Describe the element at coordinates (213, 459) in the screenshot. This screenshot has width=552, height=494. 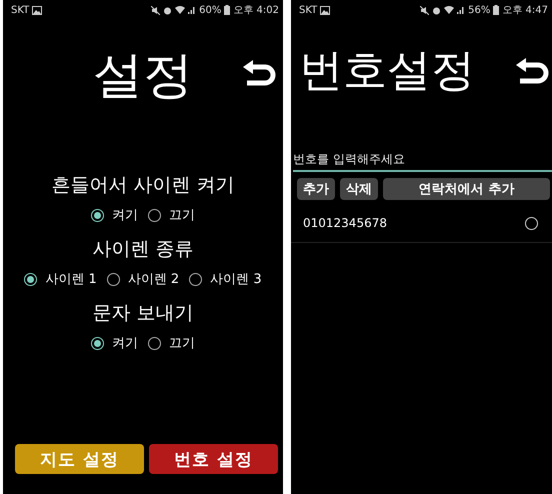
I see `nav-button: 번호 설정` at that location.